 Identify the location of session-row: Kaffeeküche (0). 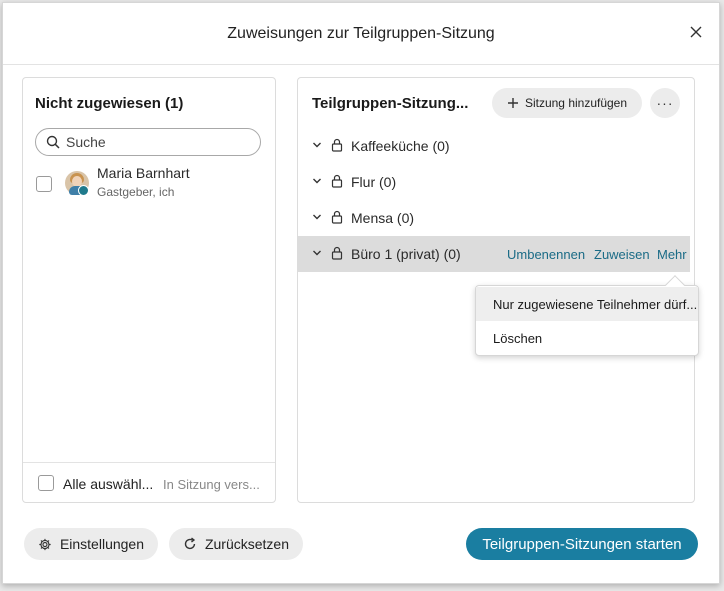
(495, 146).